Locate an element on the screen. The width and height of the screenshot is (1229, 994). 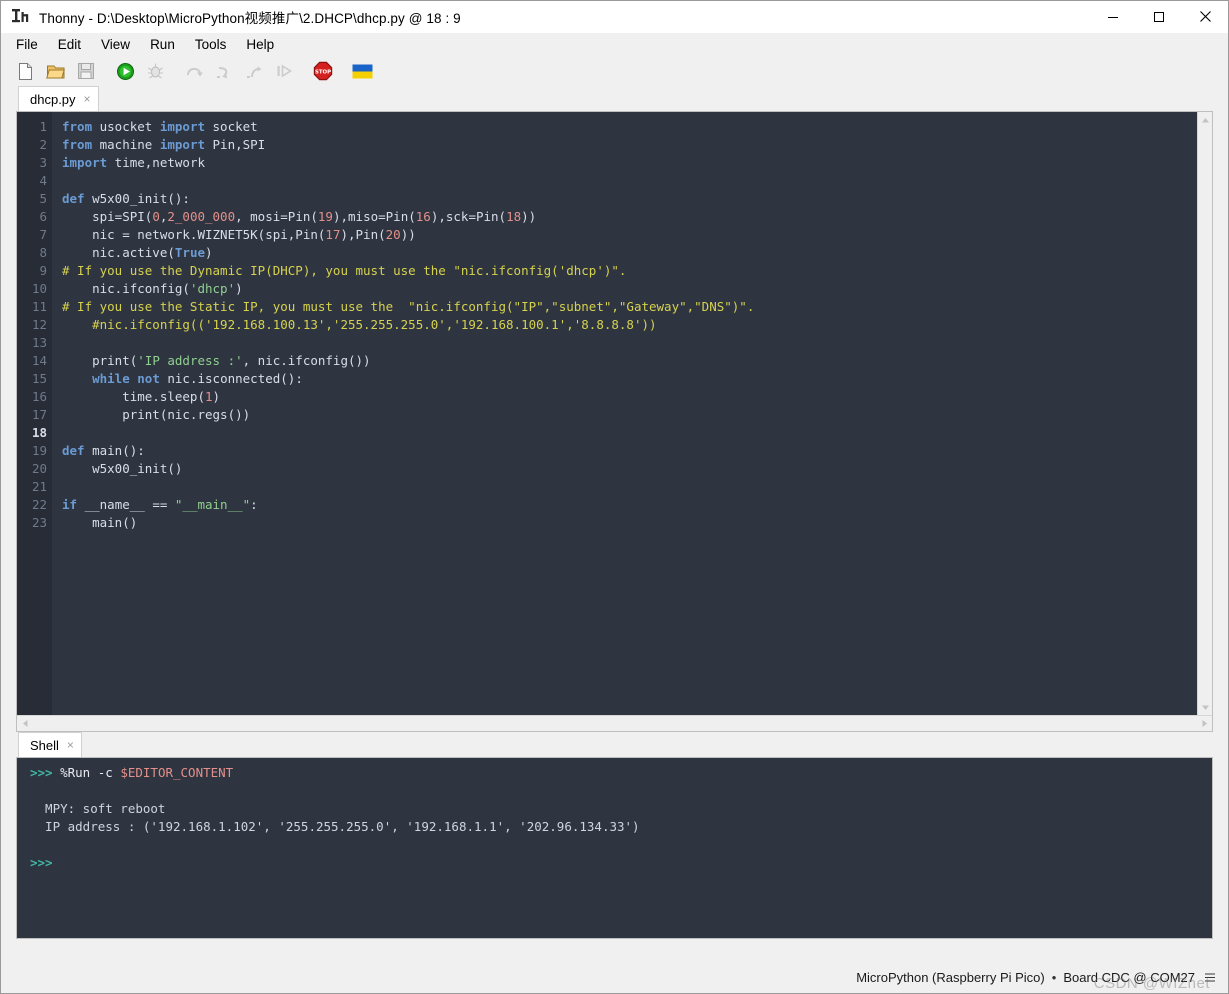
line-number: 7 is located at coordinates (43, 234).